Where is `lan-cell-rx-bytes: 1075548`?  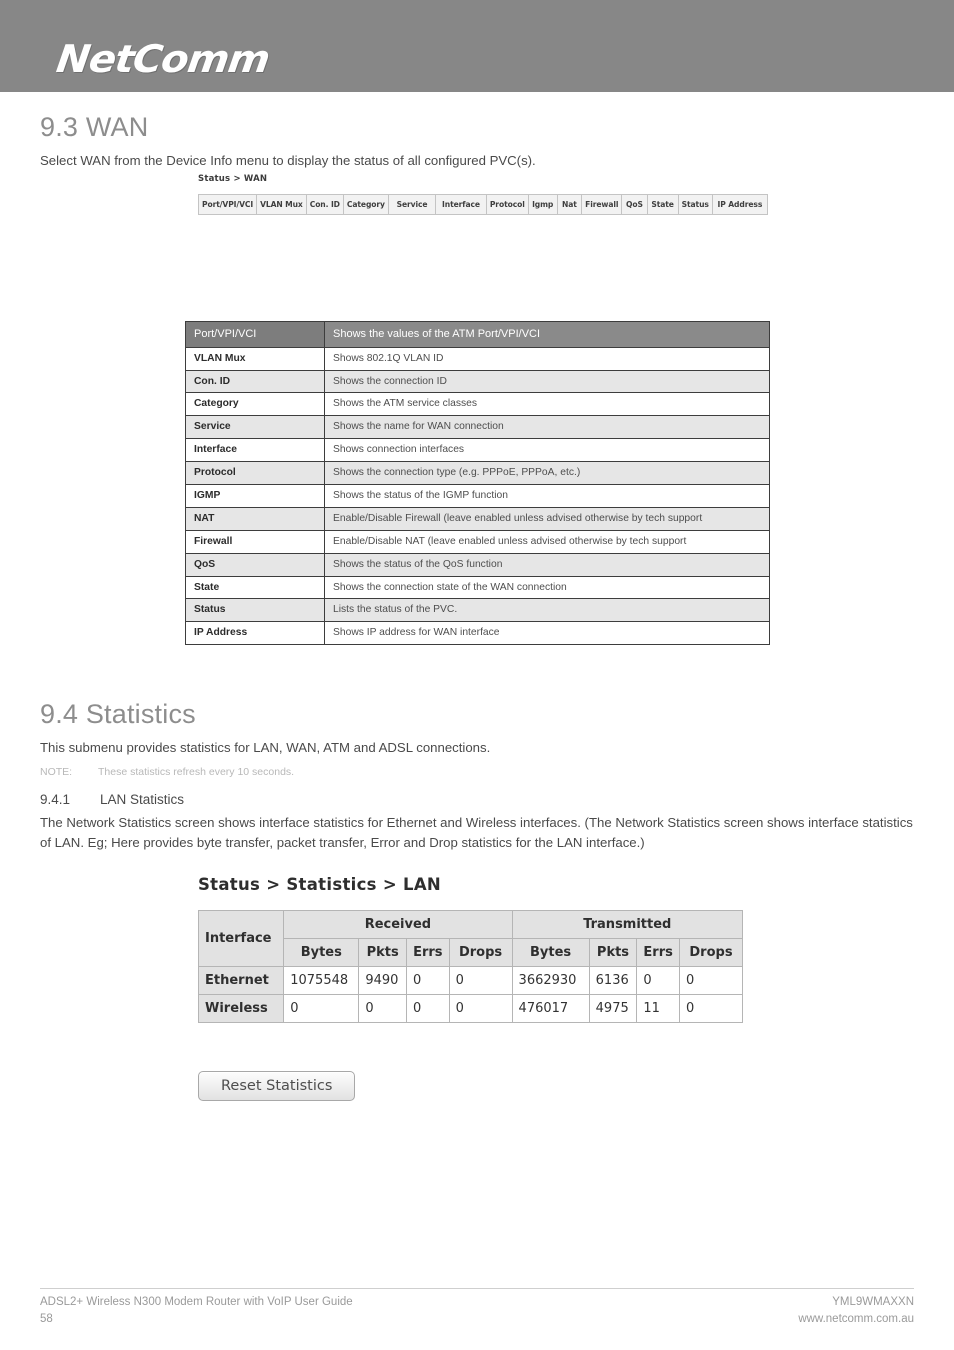
lan-cell-rx-bytes: 1075548 is located at coordinates (321, 980).